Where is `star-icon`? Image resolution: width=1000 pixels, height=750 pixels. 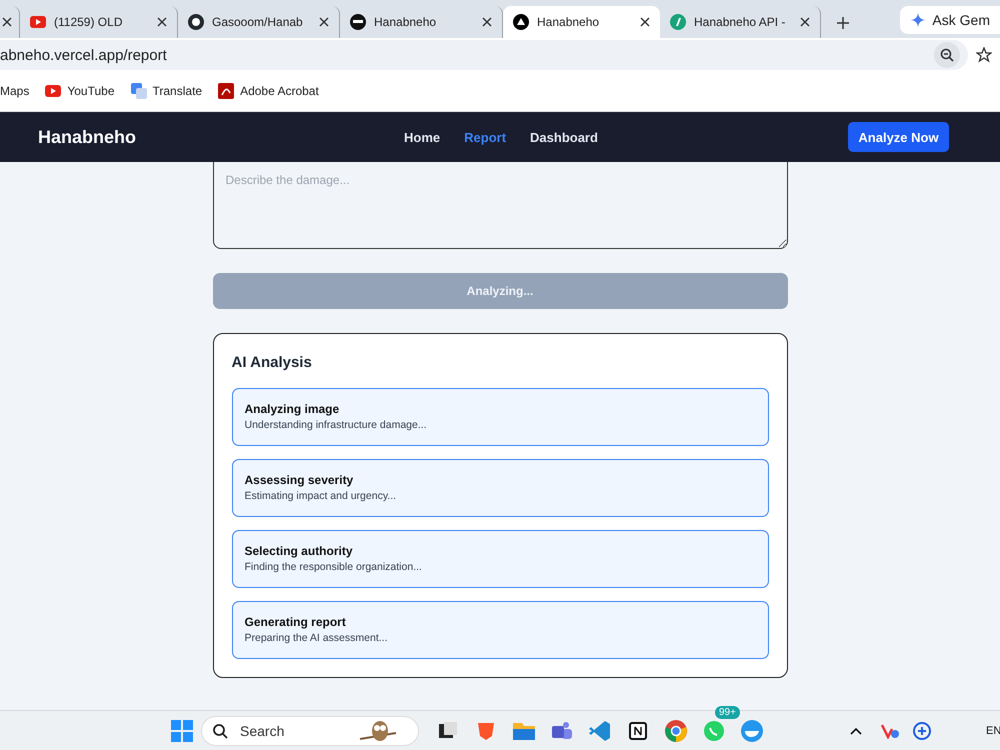 star-icon is located at coordinates (984, 55).